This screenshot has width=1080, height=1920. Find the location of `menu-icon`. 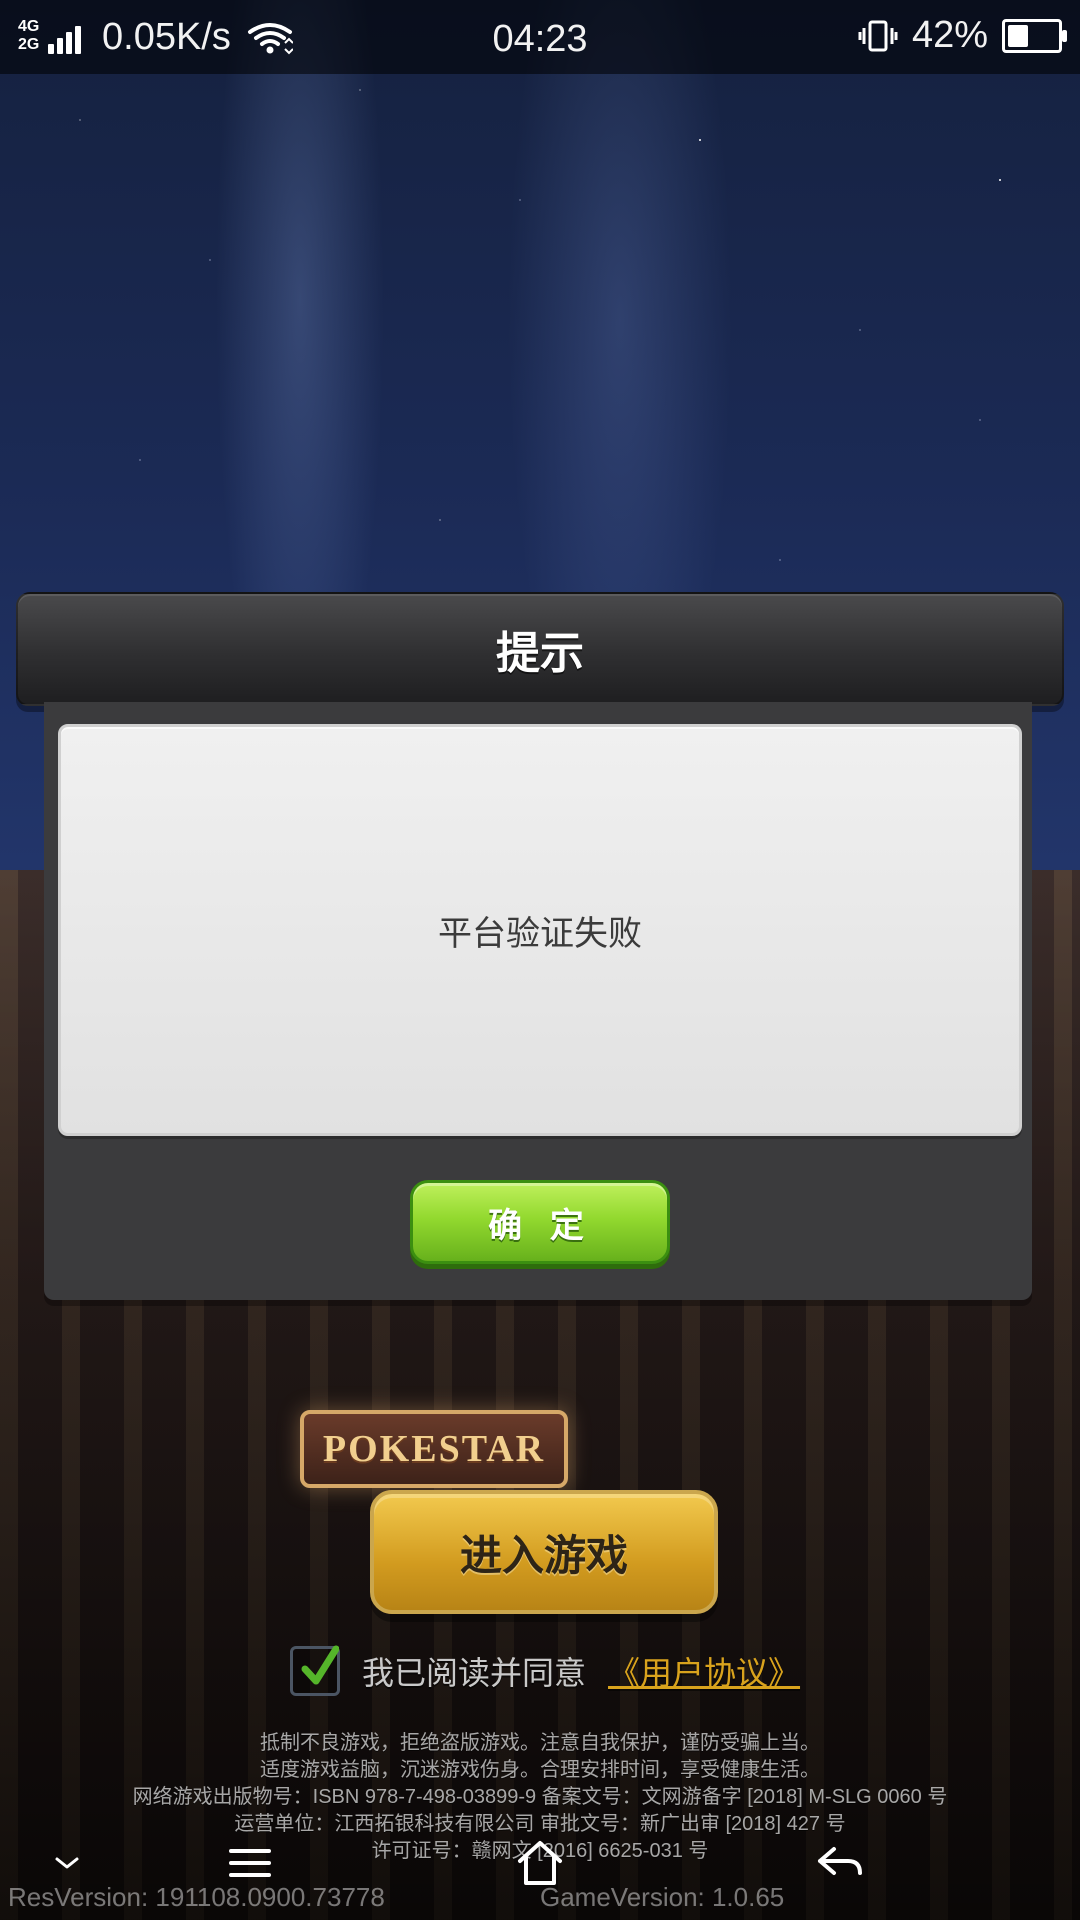

menu-icon is located at coordinates (250, 1863).